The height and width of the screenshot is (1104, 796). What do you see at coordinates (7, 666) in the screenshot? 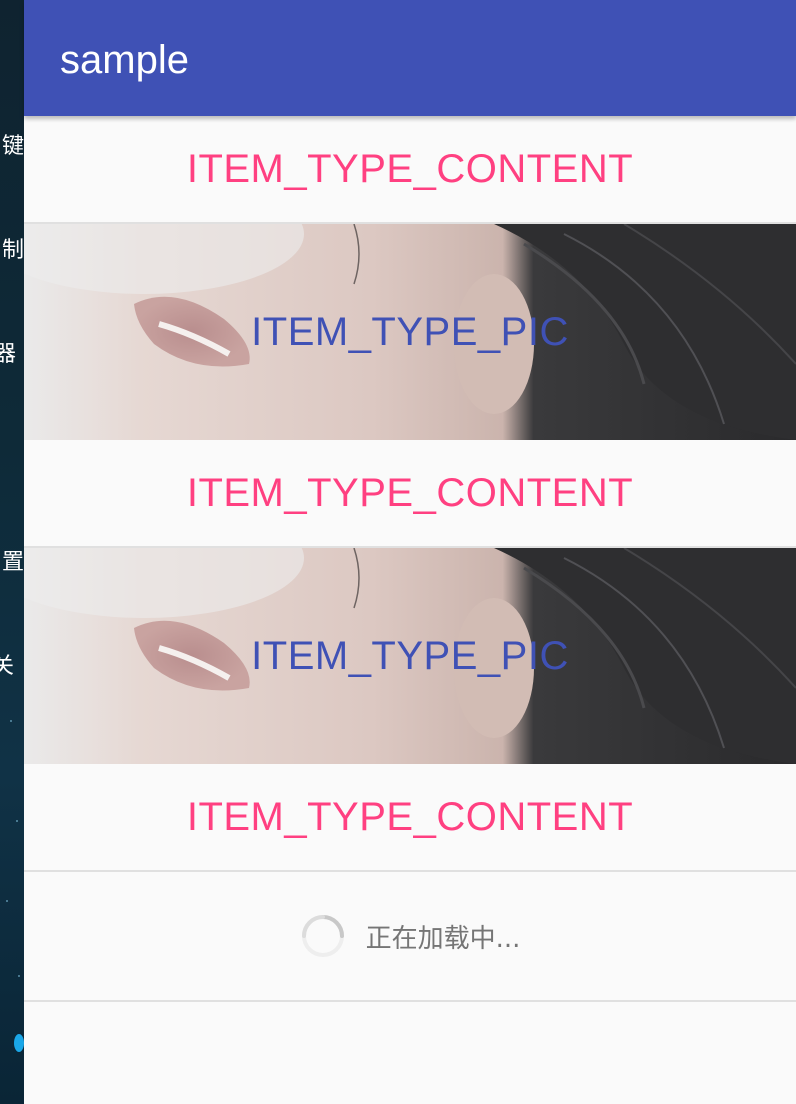
I see `launcher-text-fragment: 关` at bounding box center [7, 666].